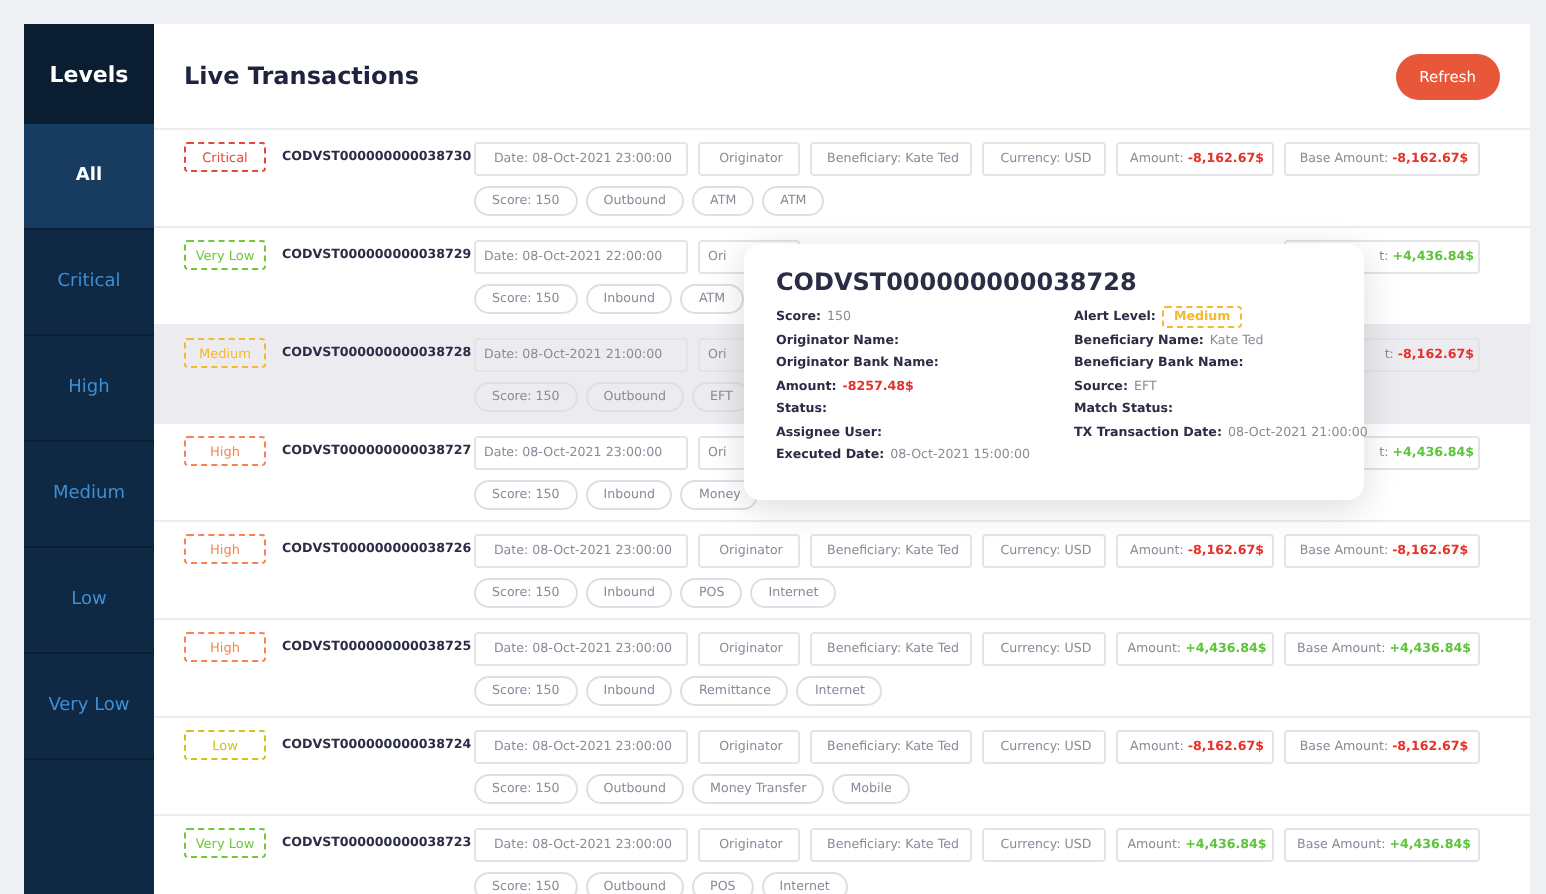  What do you see at coordinates (301, 76) in the screenshot?
I see `page-title: Live Transactions` at bounding box center [301, 76].